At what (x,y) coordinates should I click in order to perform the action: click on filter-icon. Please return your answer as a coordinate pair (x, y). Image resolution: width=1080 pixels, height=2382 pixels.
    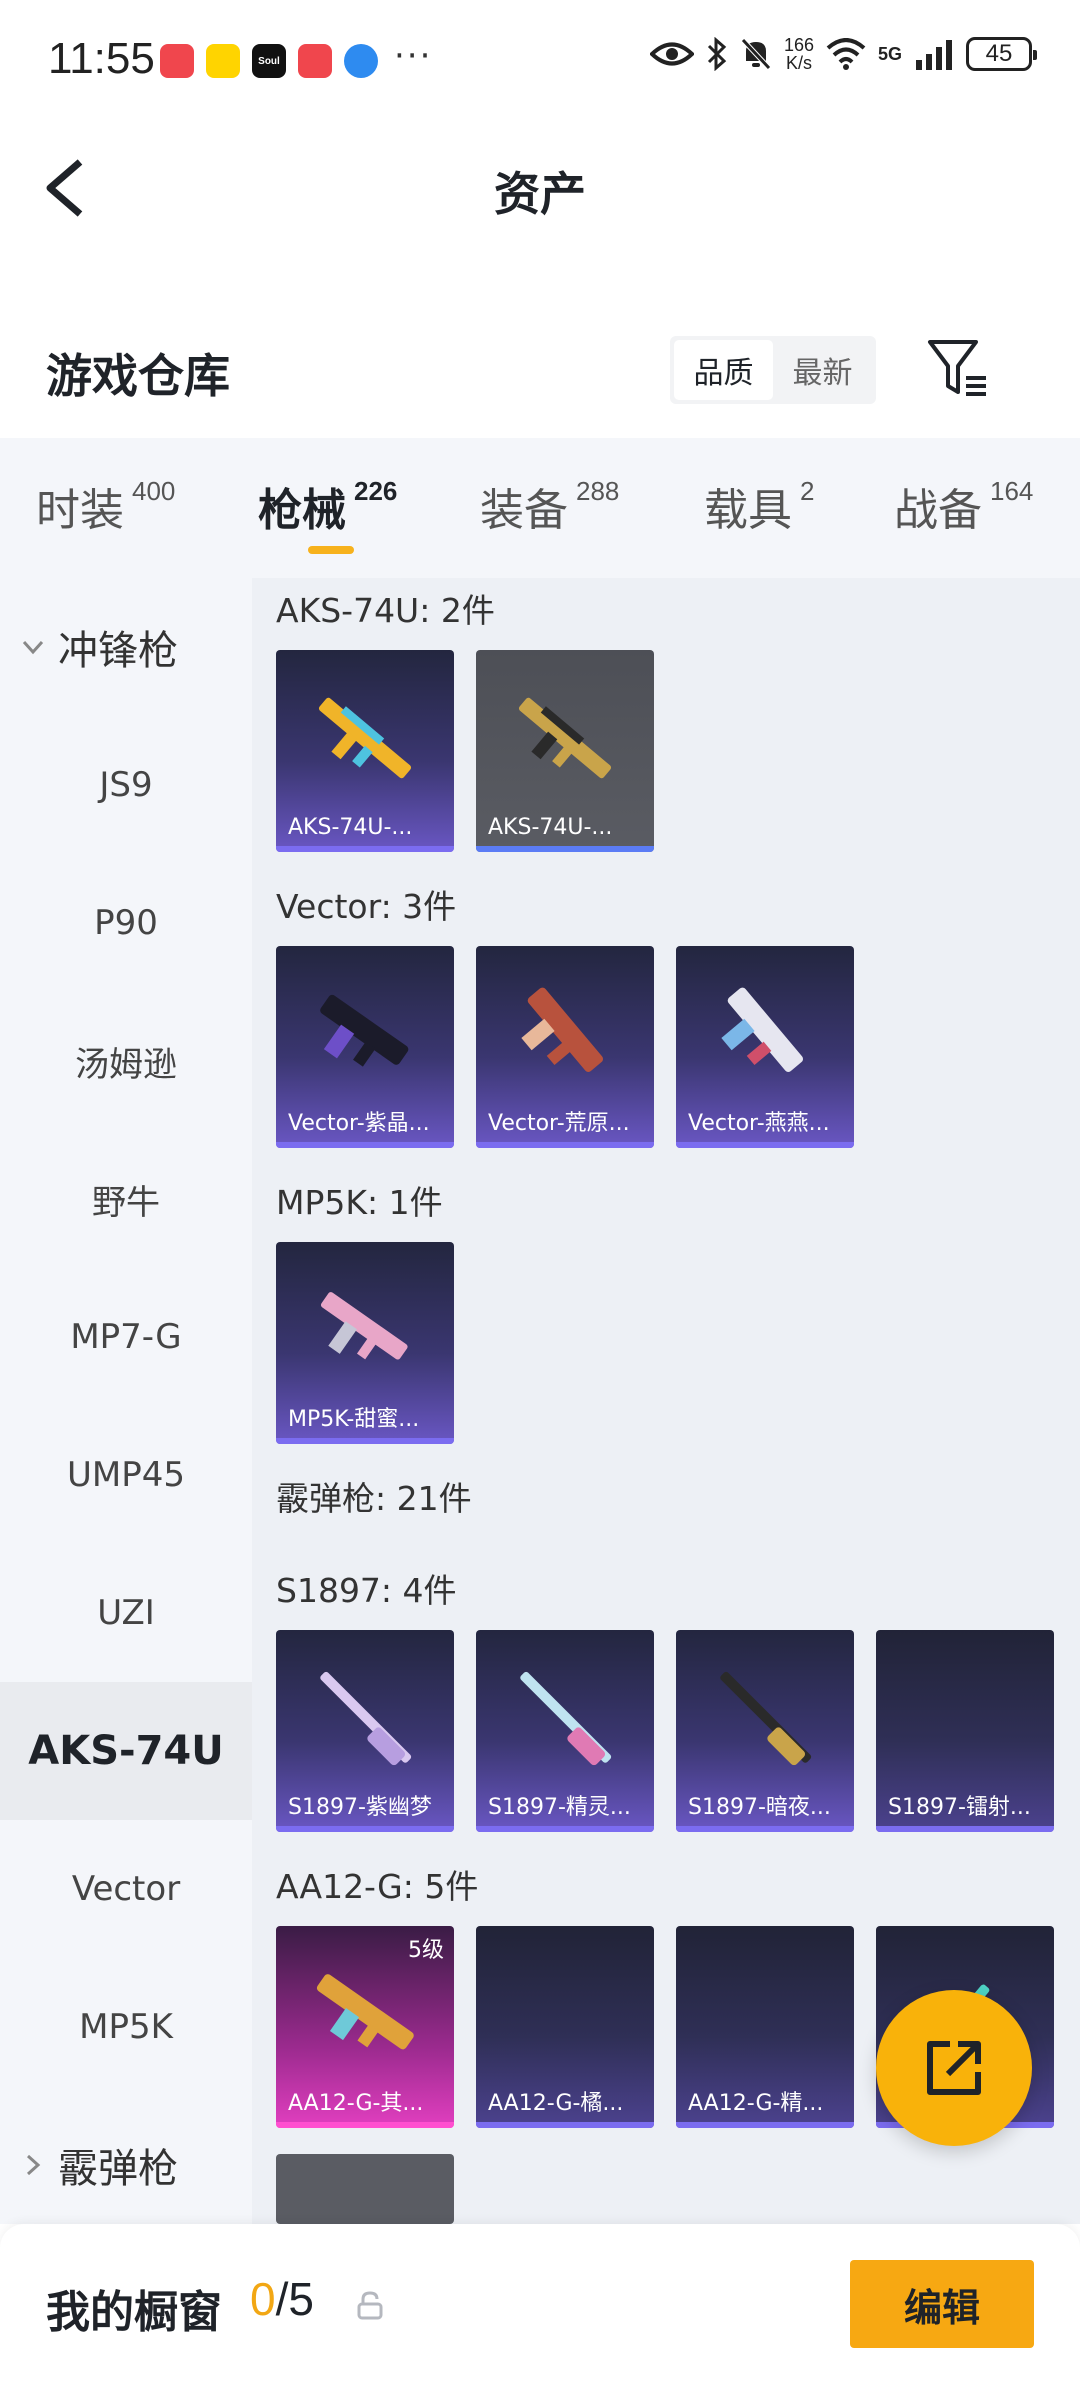
    Looking at the image, I should click on (958, 368).